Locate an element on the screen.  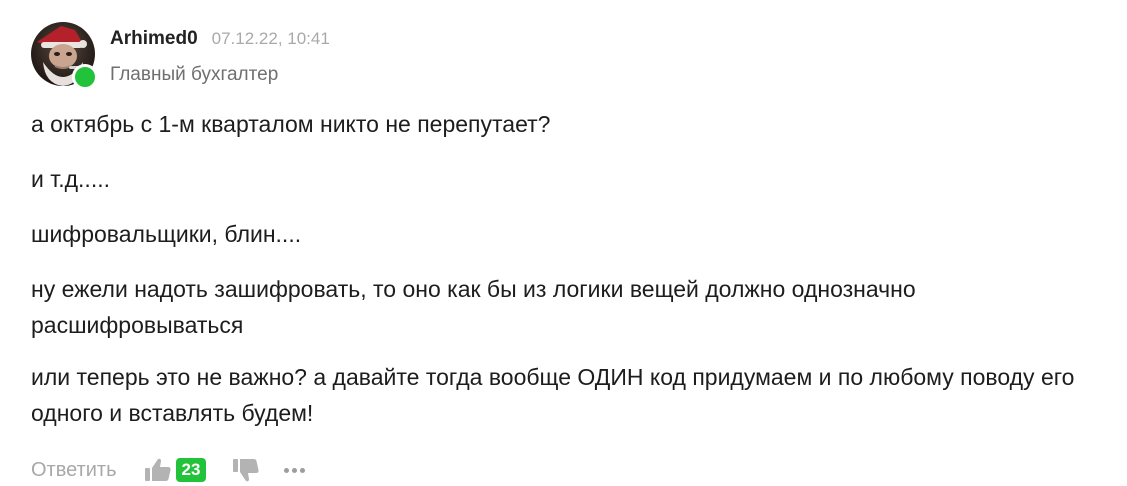
online-status-indicator is located at coordinates (85, 77).